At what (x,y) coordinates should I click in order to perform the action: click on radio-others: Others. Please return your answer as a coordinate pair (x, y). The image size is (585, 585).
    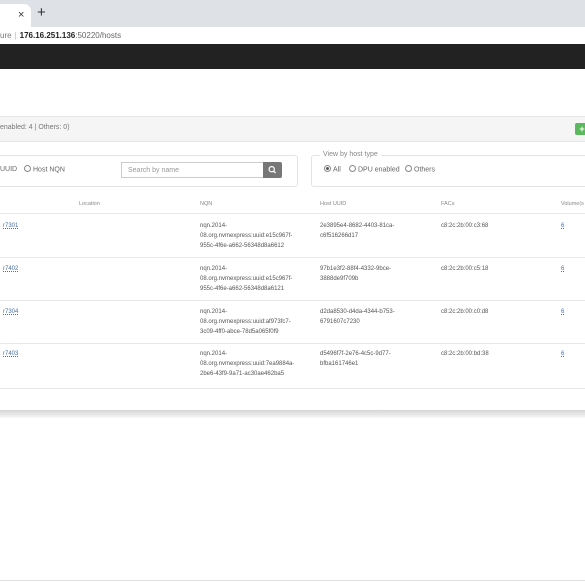
    Looking at the image, I should click on (420, 169).